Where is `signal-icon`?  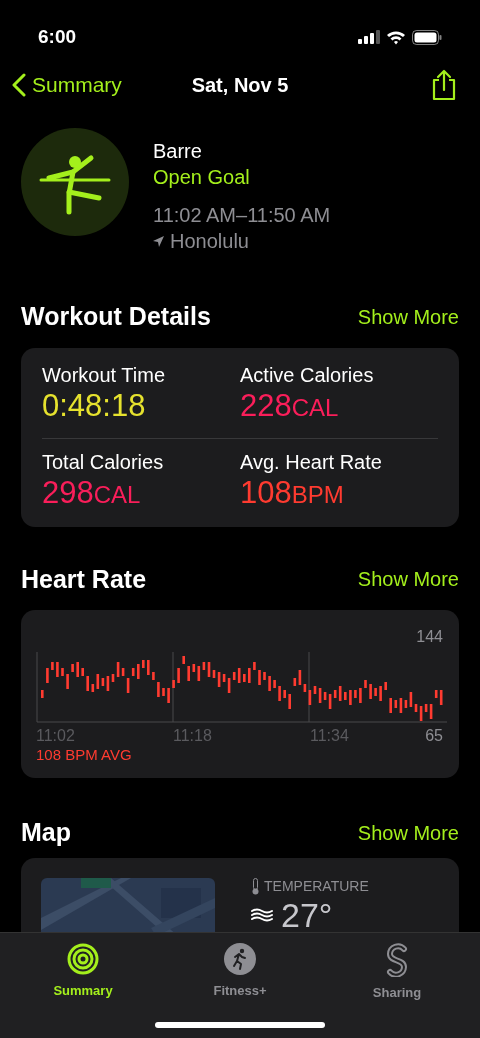
signal-icon is located at coordinates (369, 37).